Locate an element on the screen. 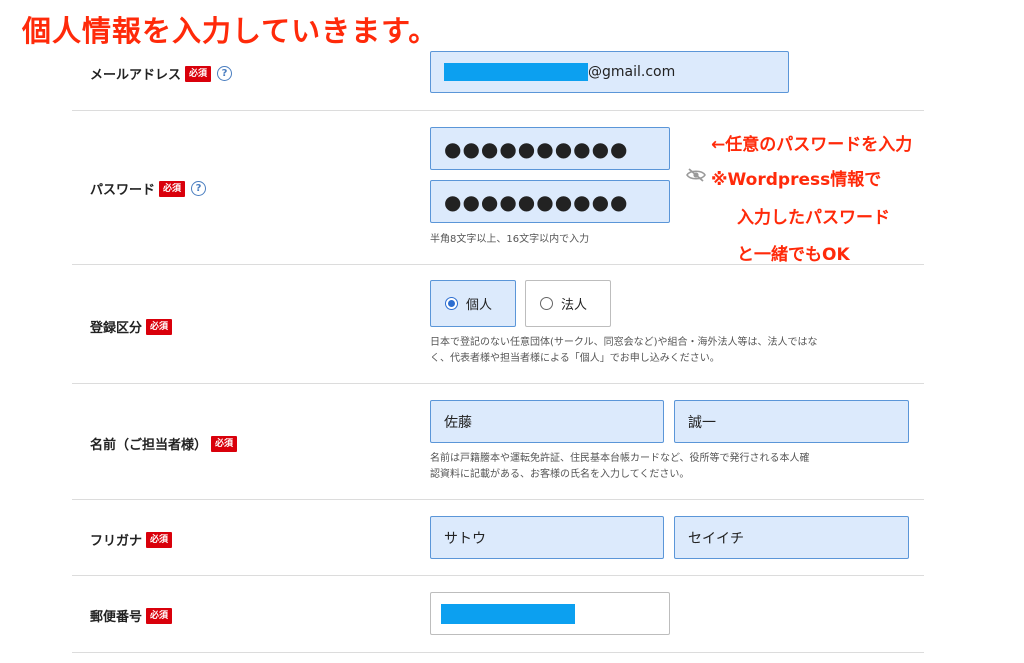 The image size is (1024, 663). password-confirm-field: ●●●●●●●●●● is located at coordinates (550, 201).